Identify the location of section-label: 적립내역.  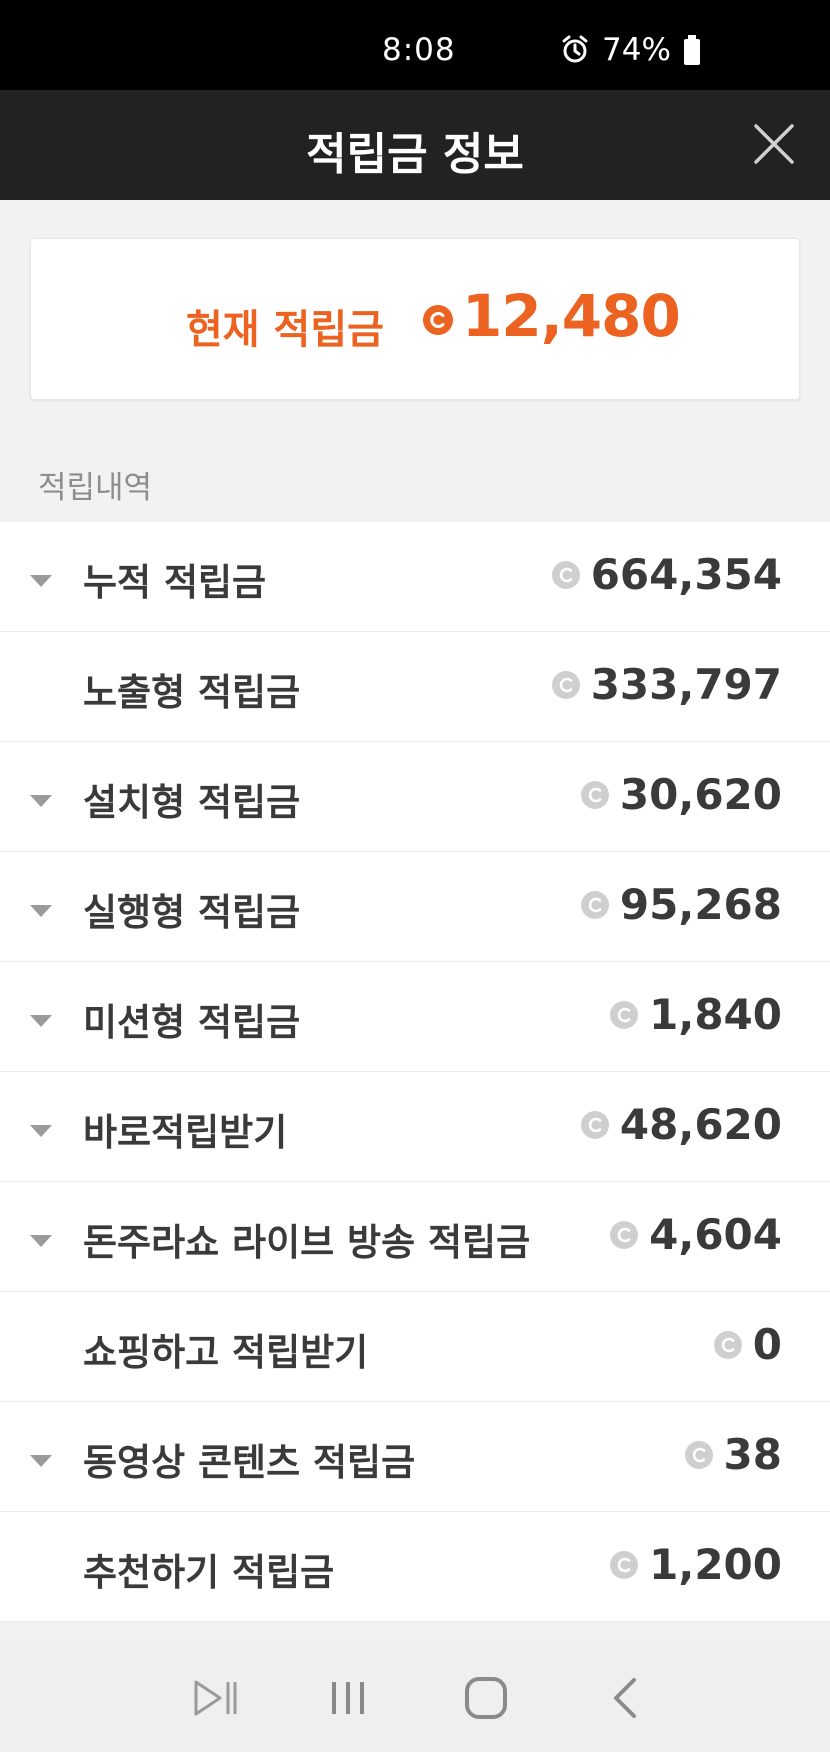
(95, 488).